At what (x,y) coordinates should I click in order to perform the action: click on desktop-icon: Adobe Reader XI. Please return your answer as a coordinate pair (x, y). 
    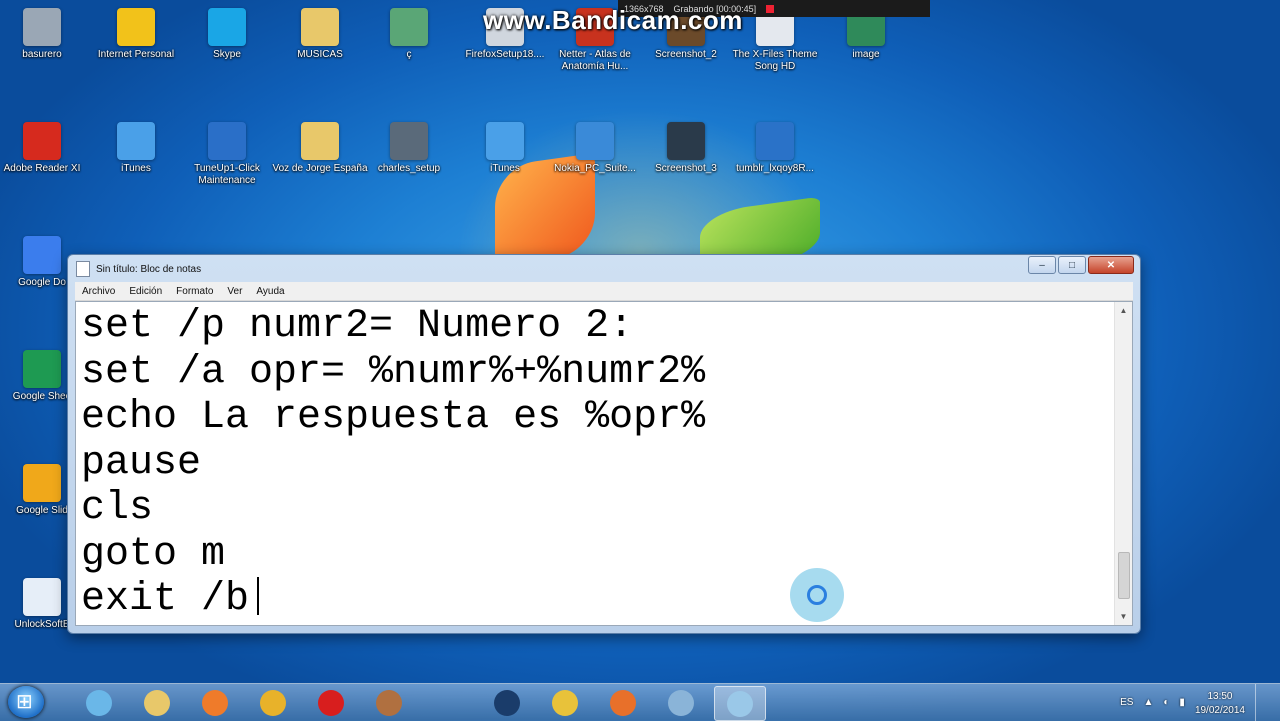
    Looking at the image, I should click on (45, 148).